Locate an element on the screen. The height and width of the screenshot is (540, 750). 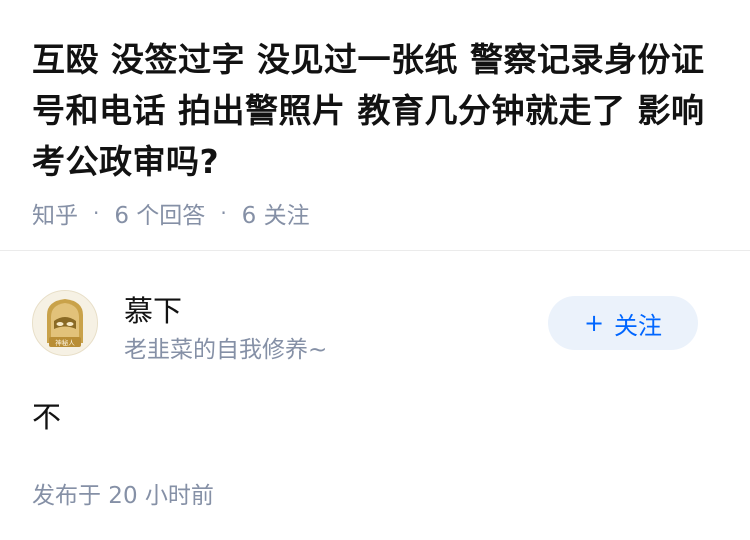
answer-timestamp: 发布于 20 小时前 is located at coordinates (123, 496).